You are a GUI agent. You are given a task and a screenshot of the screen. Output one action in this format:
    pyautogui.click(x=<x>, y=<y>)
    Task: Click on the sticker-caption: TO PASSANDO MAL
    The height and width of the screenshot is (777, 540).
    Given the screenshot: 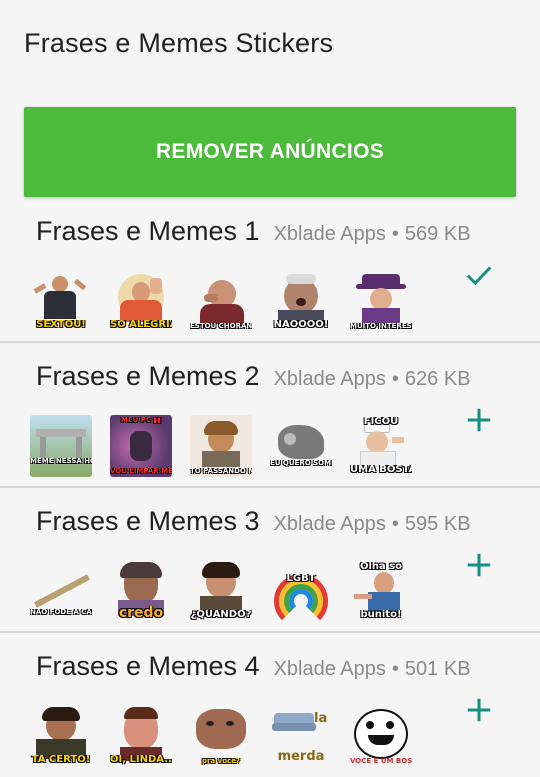 What is the action you would take?
    pyautogui.click(x=221, y=471)
    